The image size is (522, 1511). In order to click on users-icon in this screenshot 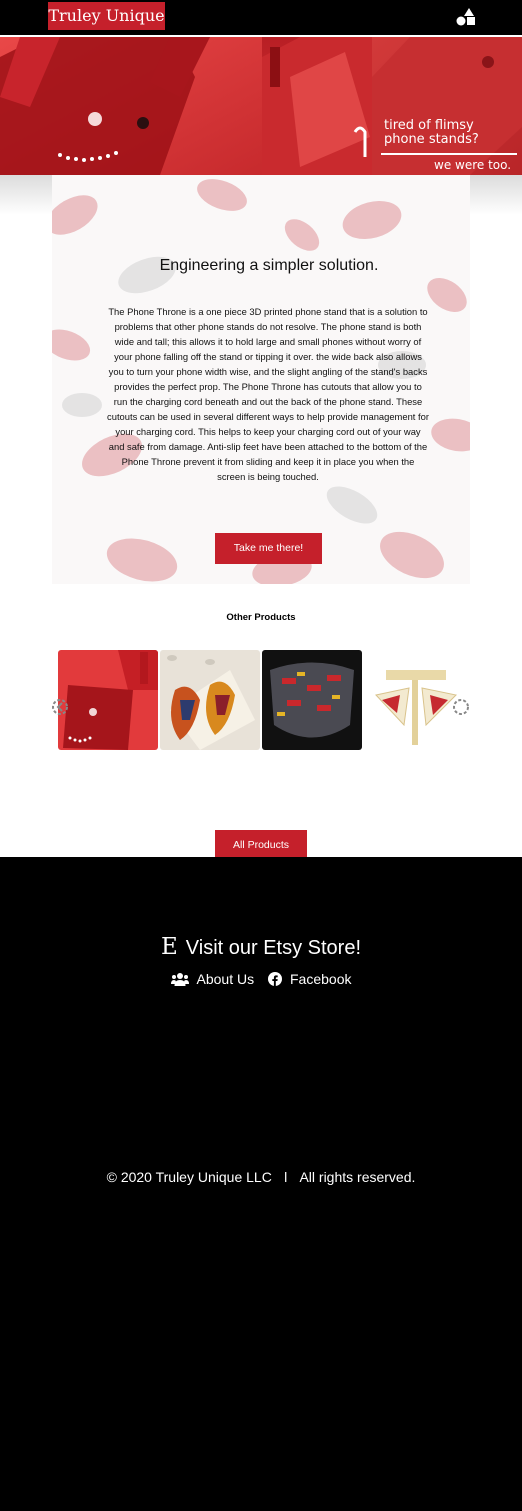, I will do `click(179, 979)`.